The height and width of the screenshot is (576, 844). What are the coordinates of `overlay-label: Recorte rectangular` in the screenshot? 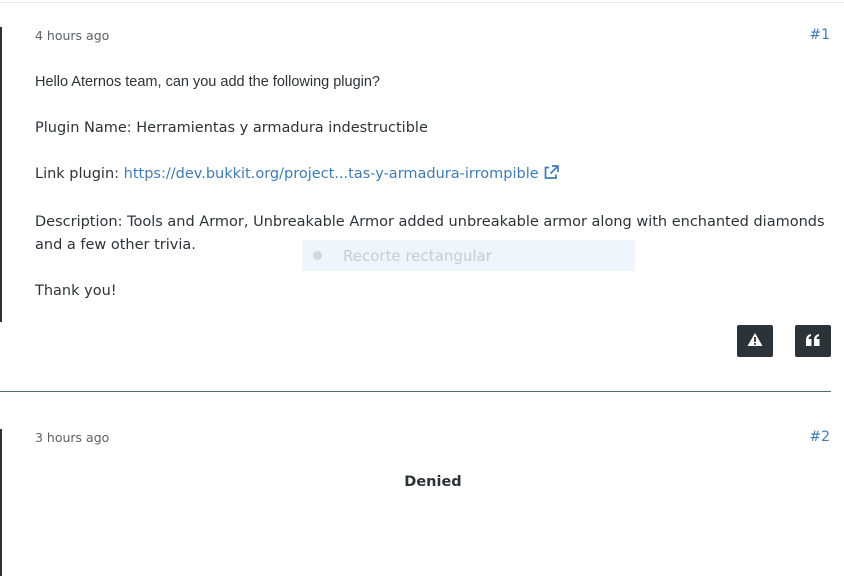 It's located at (417, 255).